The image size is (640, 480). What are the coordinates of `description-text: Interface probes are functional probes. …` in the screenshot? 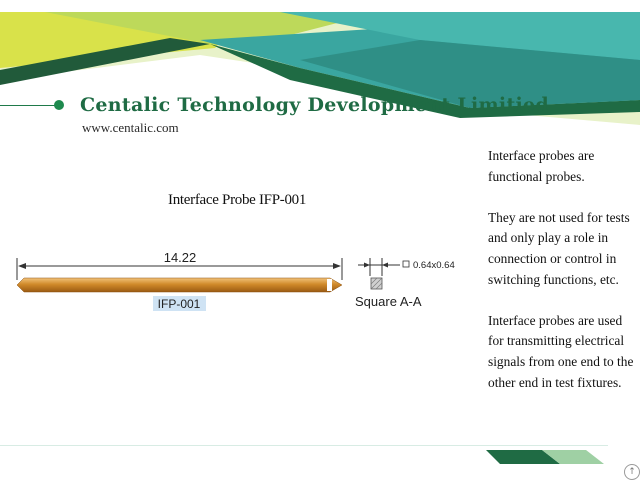 It's located at (563, 280).